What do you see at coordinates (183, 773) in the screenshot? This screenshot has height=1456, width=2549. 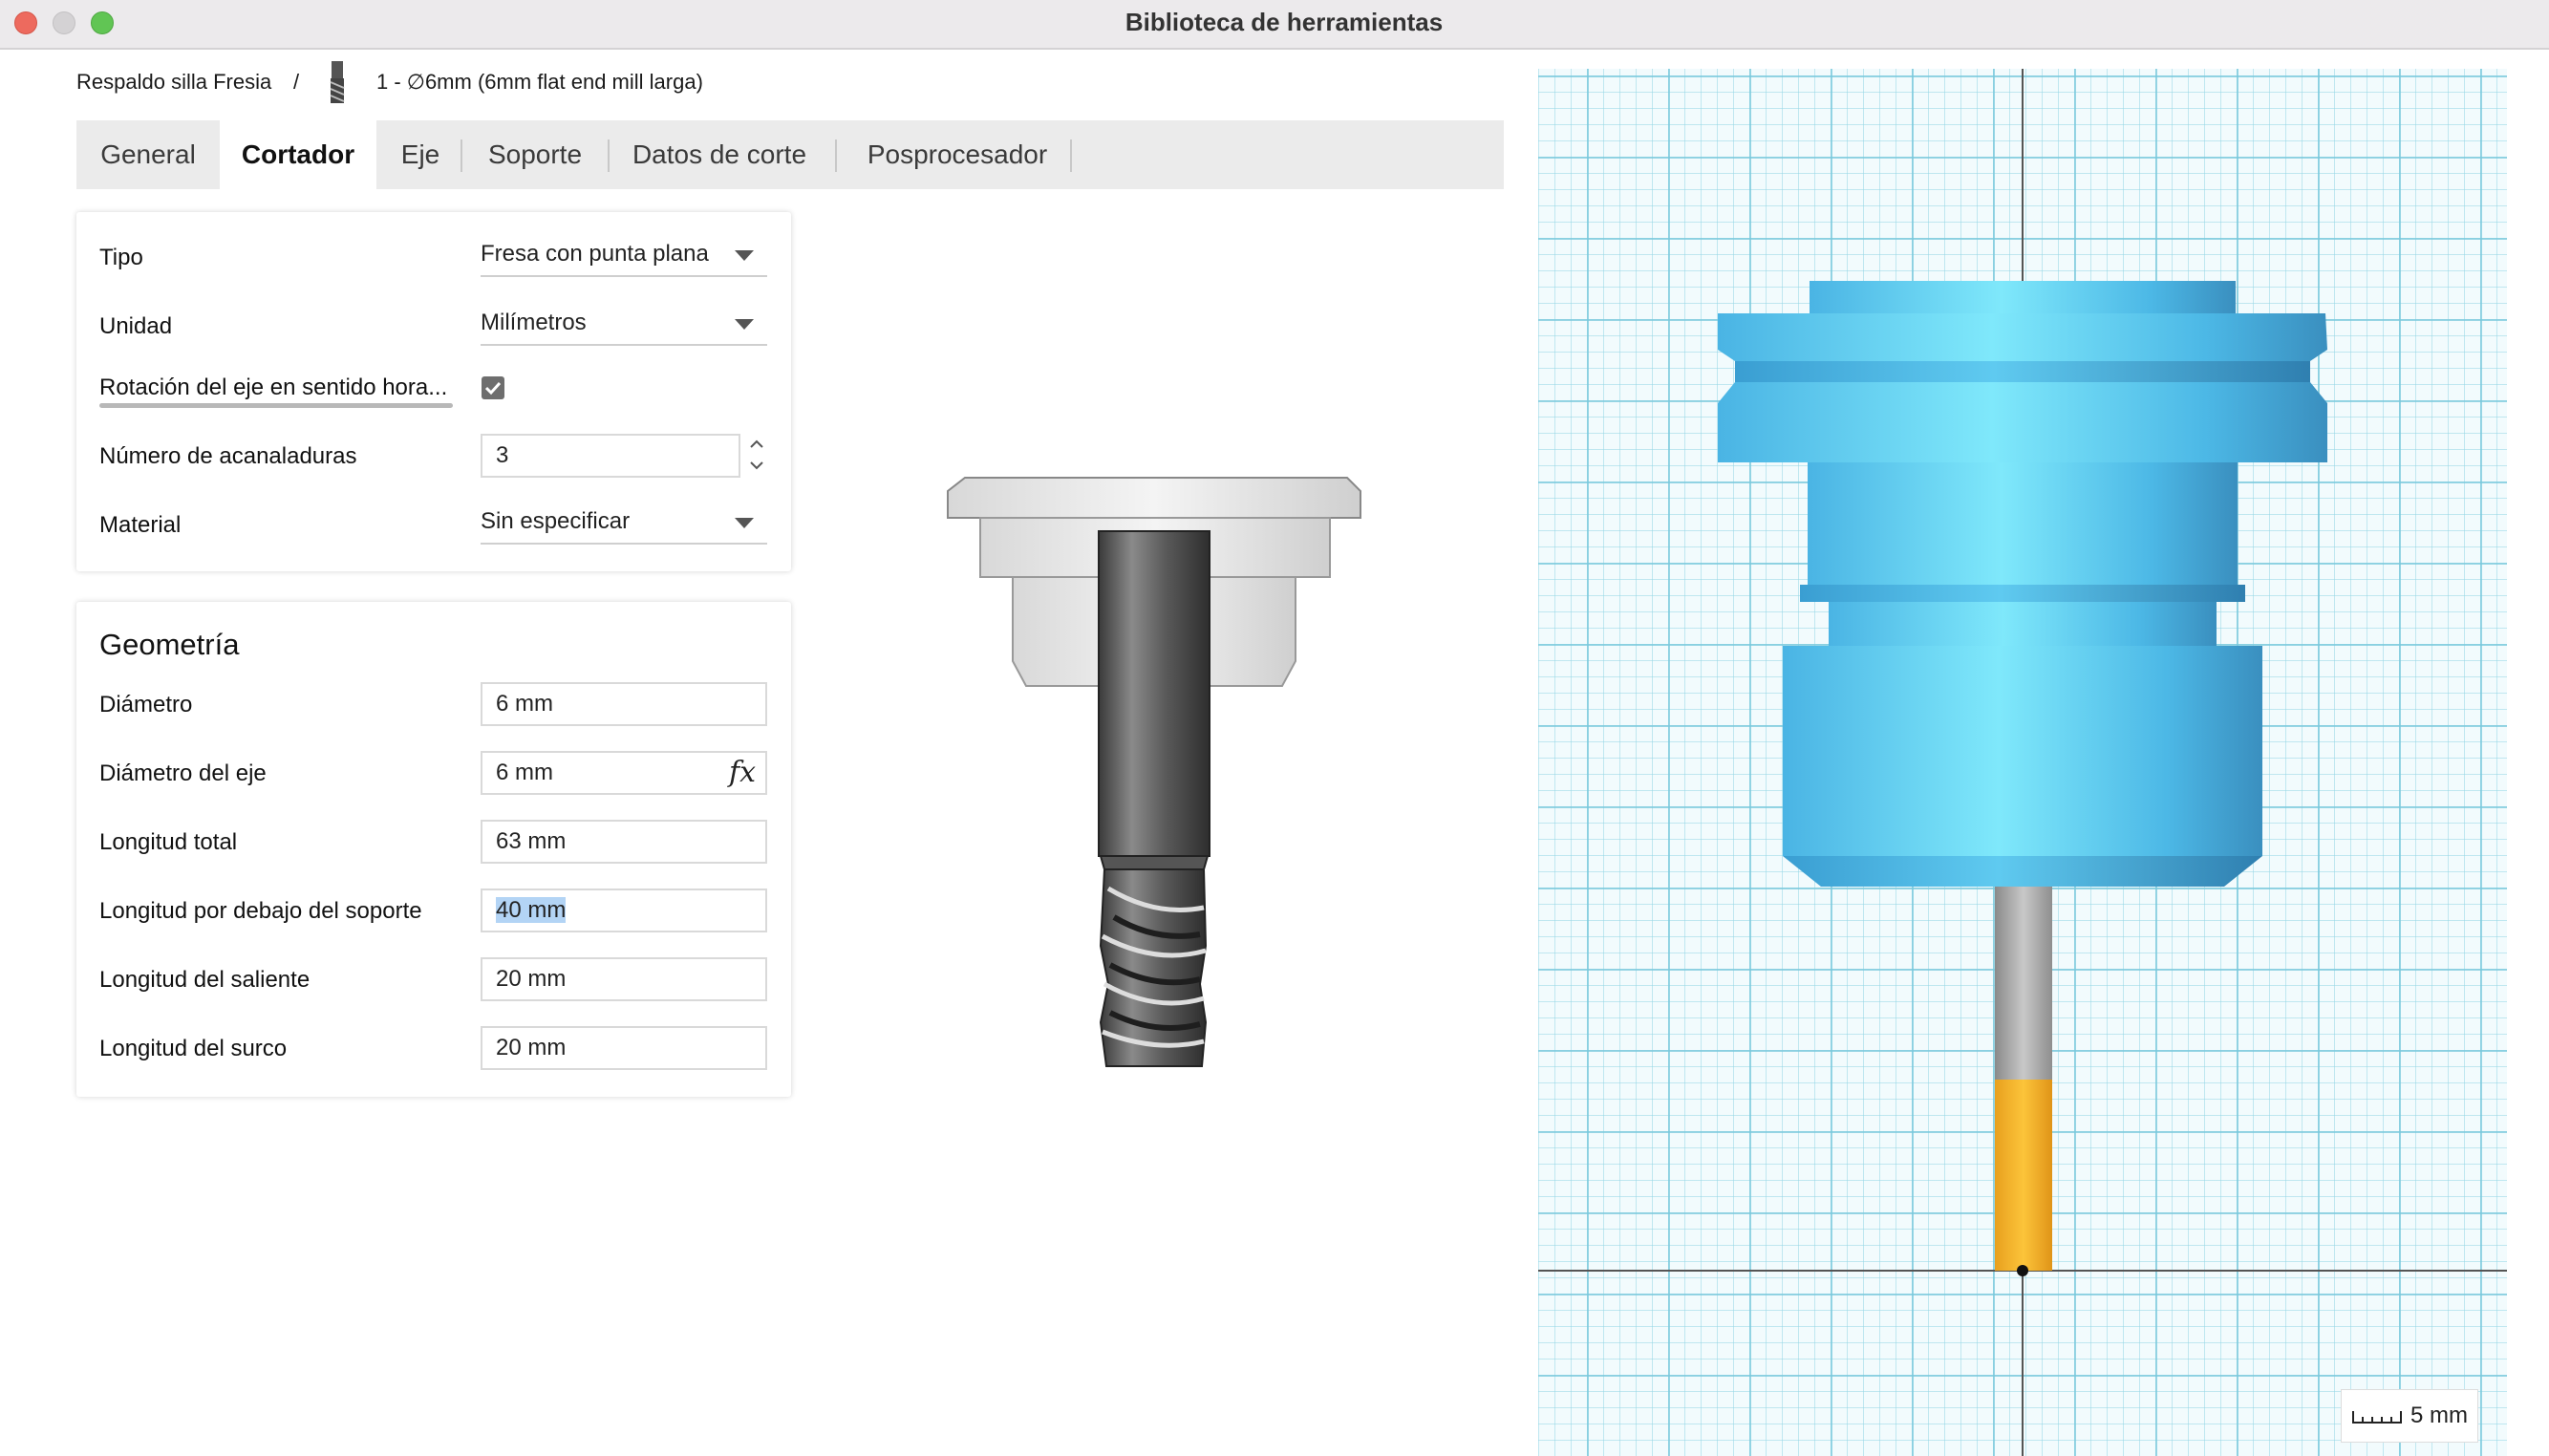 I see `shaft-diameter-label: Diámetro del eje` at bounding box center [183, 773].